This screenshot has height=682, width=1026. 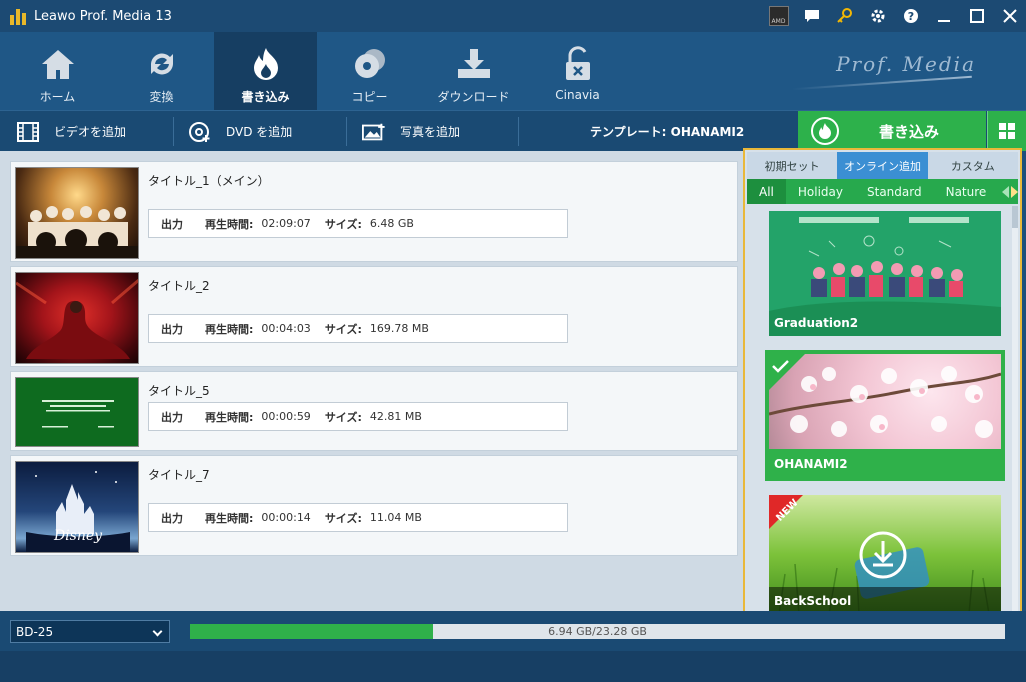 What do you see at coordinates (209, 181) in the screenshot?
I see `item-title: タイトル_1（メイン）` at bounding box center [209, 181].